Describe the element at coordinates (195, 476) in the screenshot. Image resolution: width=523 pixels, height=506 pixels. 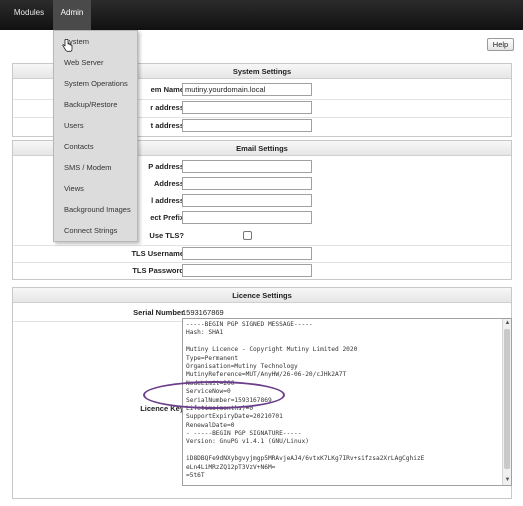
I see `licence-key-line: =5t6T` at that location.